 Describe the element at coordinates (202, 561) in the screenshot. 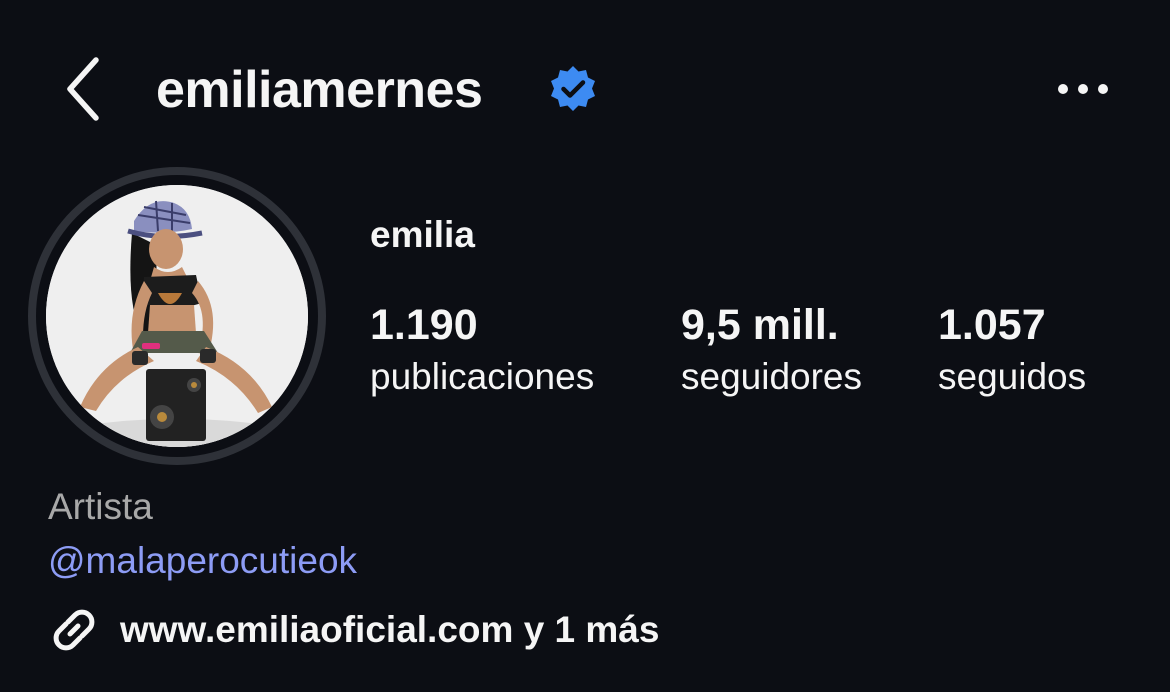

I see `bio-mention-link: @malaperocutieok` at that location.